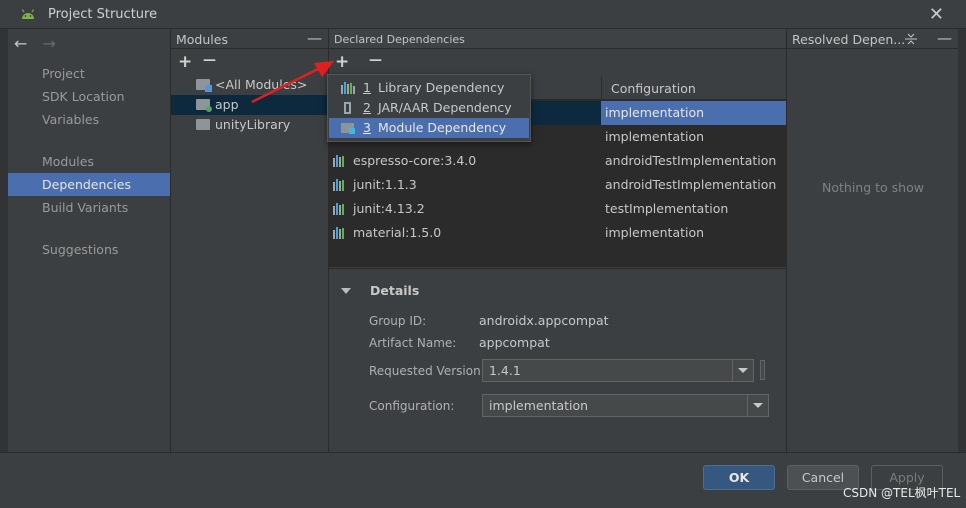  Describe the element at coordinates (292, 82) in the screenshot. I see `annotation-arrow-icon` at that location.